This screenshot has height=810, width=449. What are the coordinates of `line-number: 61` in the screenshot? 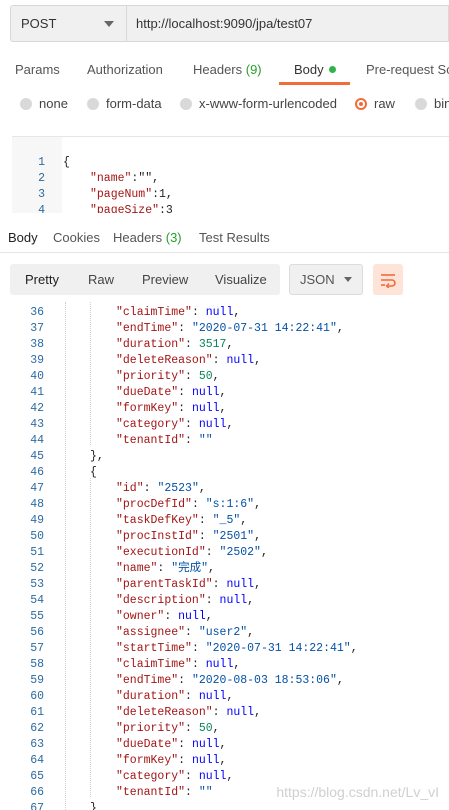 It's located at (37, 712).